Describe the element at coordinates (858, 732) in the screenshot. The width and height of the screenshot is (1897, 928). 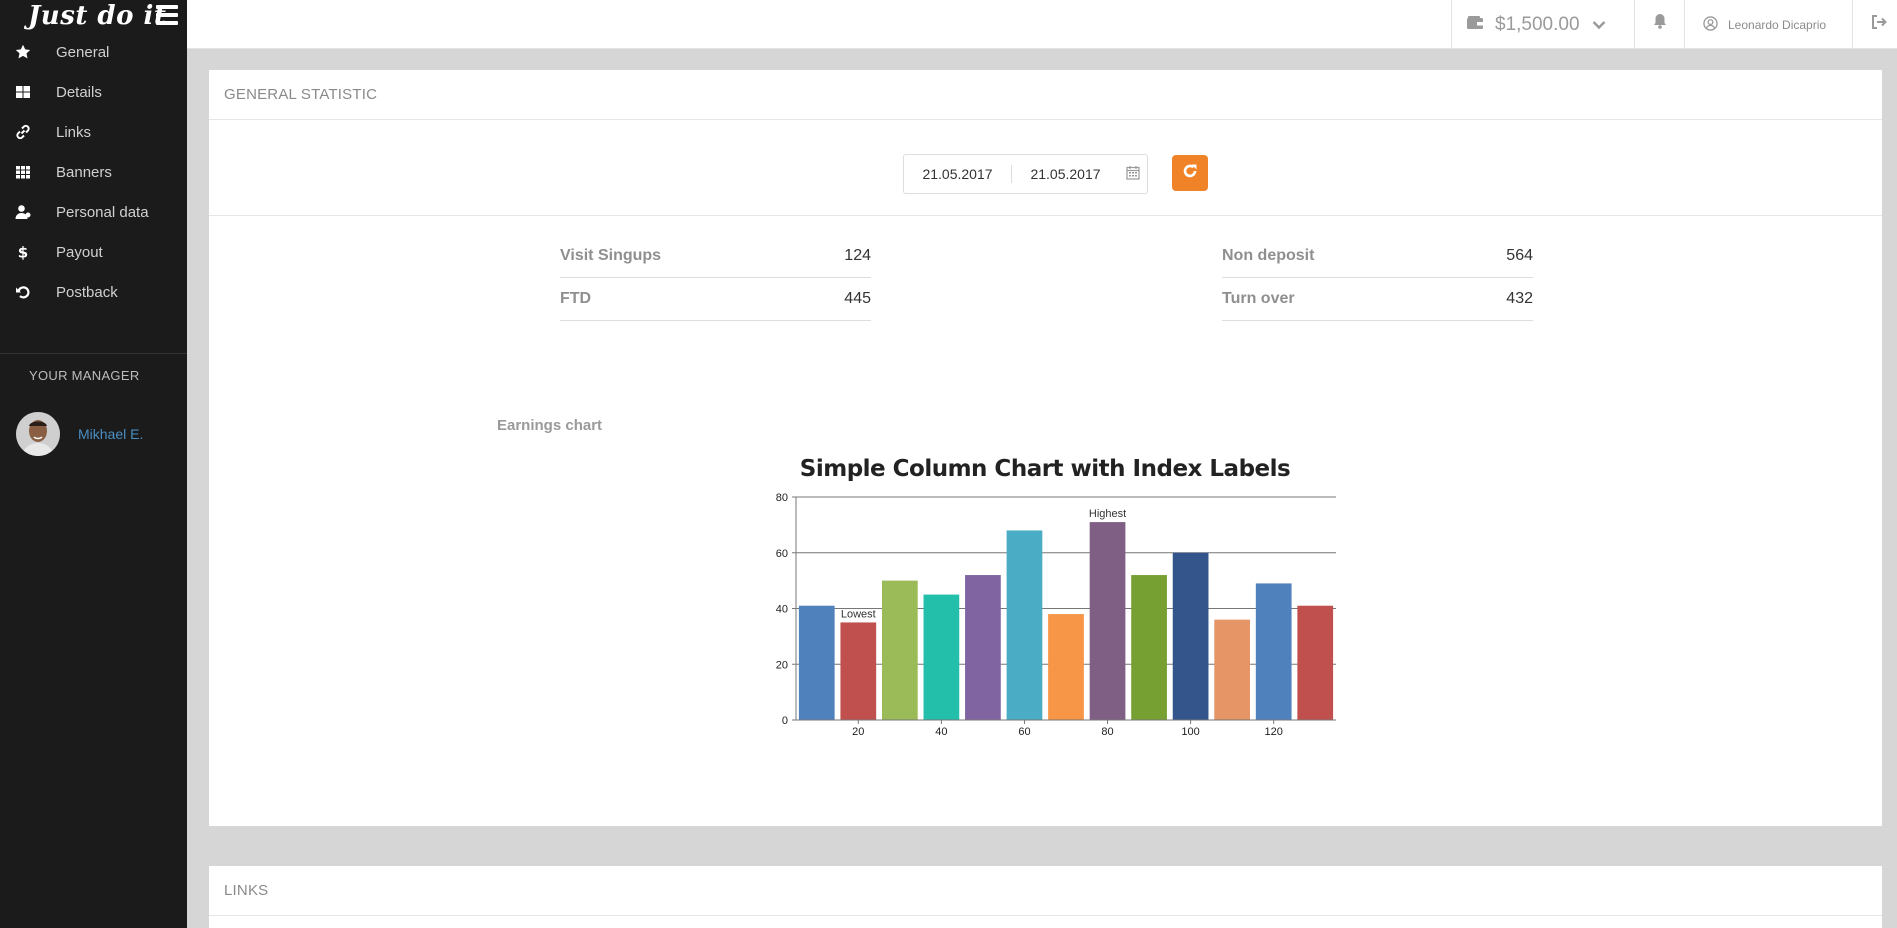
I see `x-tick-label: 20` at that location.